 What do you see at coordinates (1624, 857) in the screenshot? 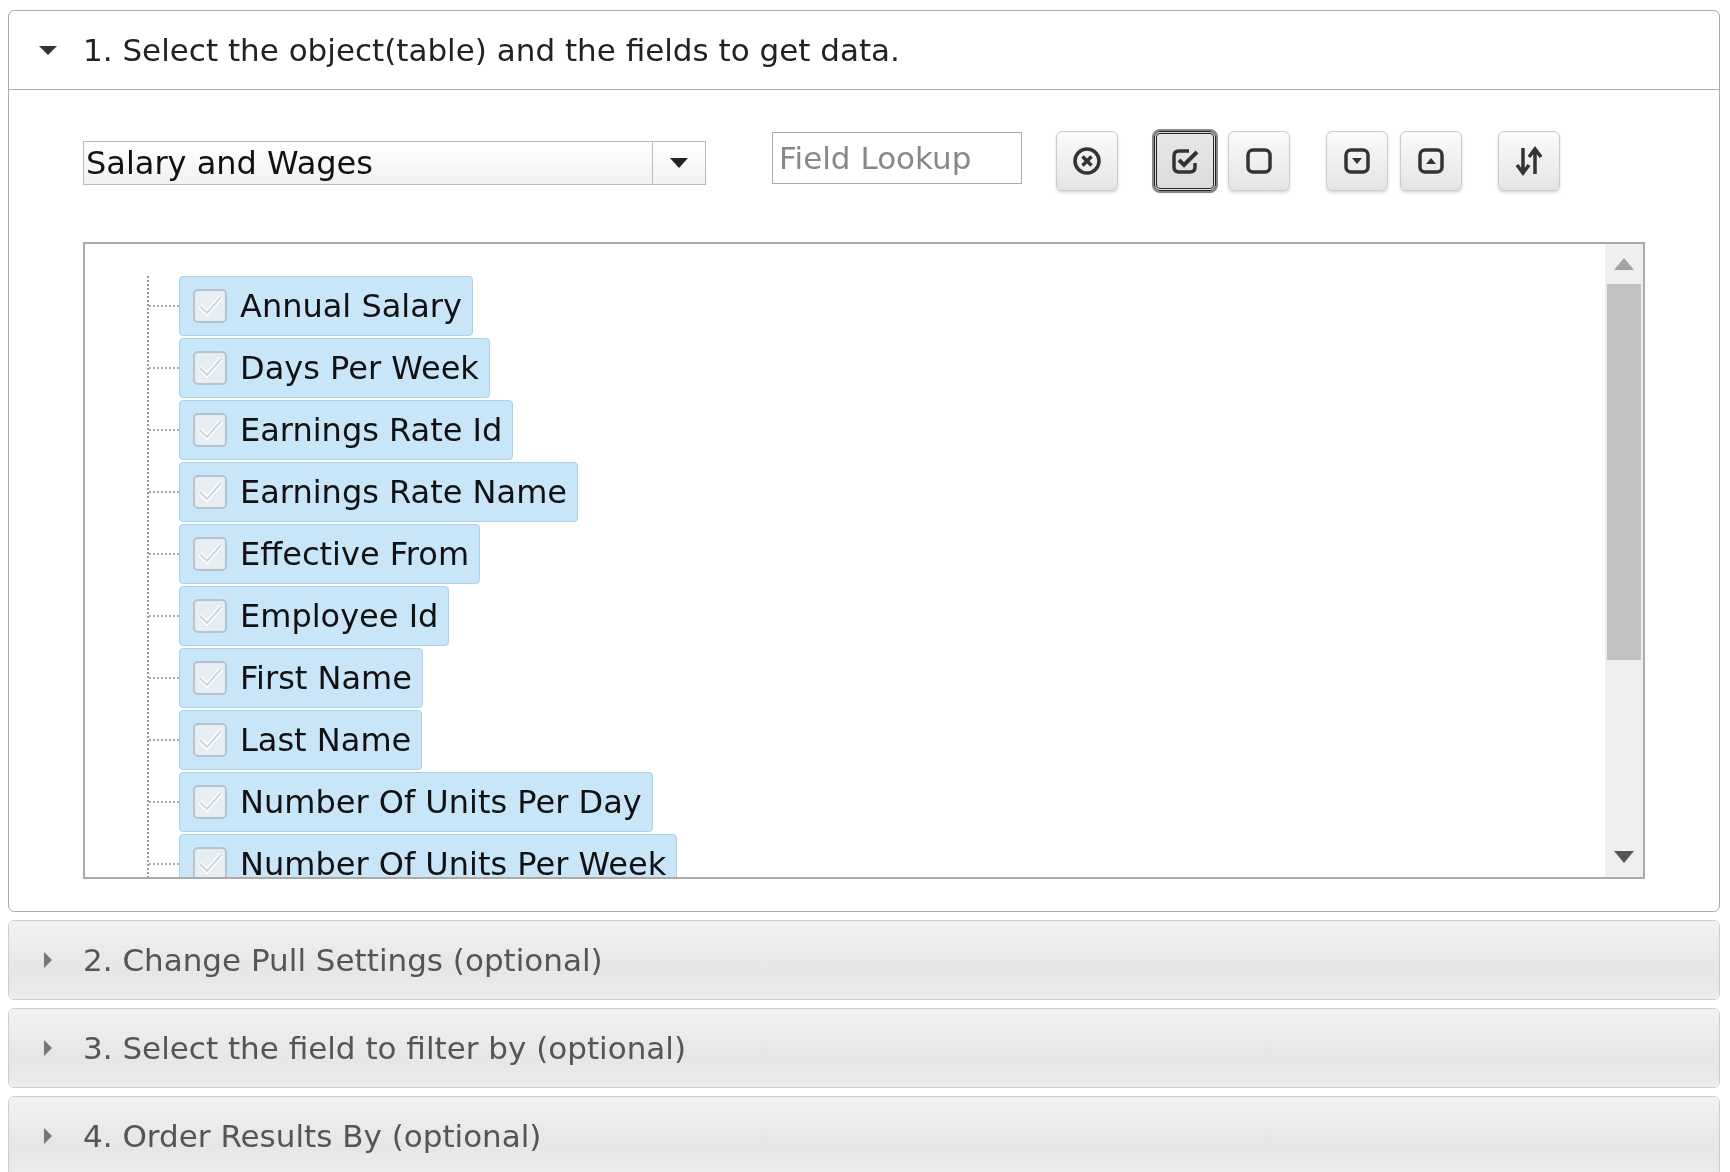
I see `scroll-down-icon` at bounding box center [1624, 857].